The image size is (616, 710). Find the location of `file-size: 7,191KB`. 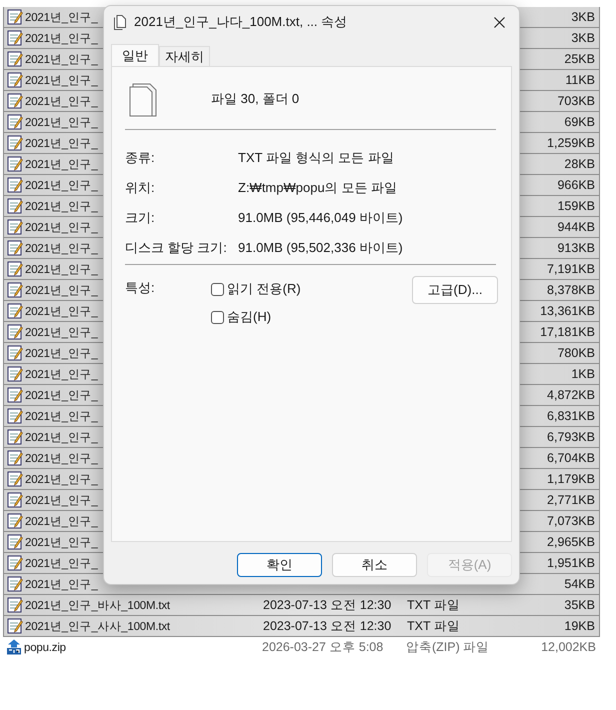

file-size: 7,191KB is located at coordinates (571, 269).